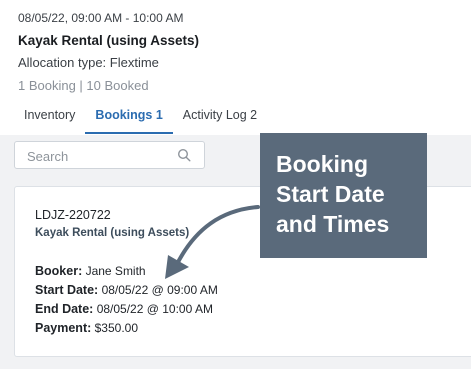 Image resolution: width=471 pixels, height=369 pixels. What do you see at coordinates (97, 156) in the screenshot?
I see `search-input` at bounding box center [97, 156].